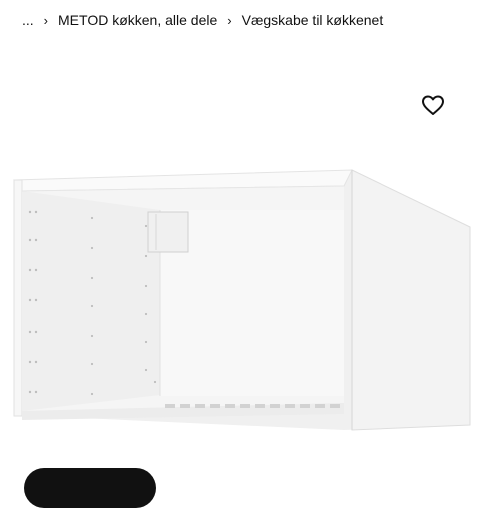 This screenshot has height=508, width=480. I want to click on heart-outline-icon, so click(433, 105).